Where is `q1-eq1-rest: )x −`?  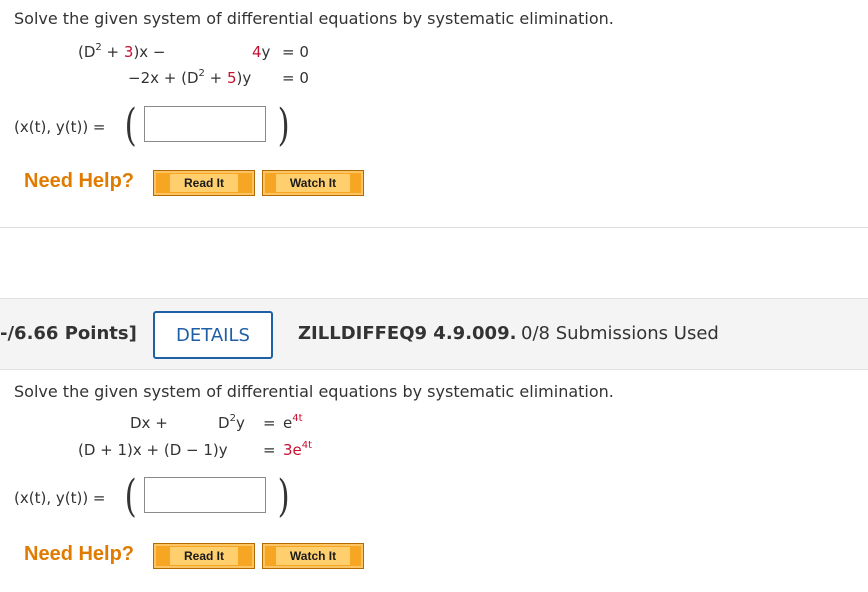 q1-eq1-rest: )x − is located at coordinates (149, 52).